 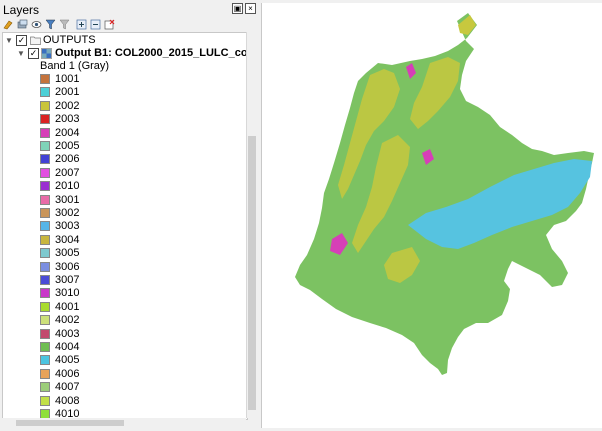 What do you see at coordinates (123, 133) in the screenshot?
I see `legend-item: 2004` at bounding box center [123, 133].